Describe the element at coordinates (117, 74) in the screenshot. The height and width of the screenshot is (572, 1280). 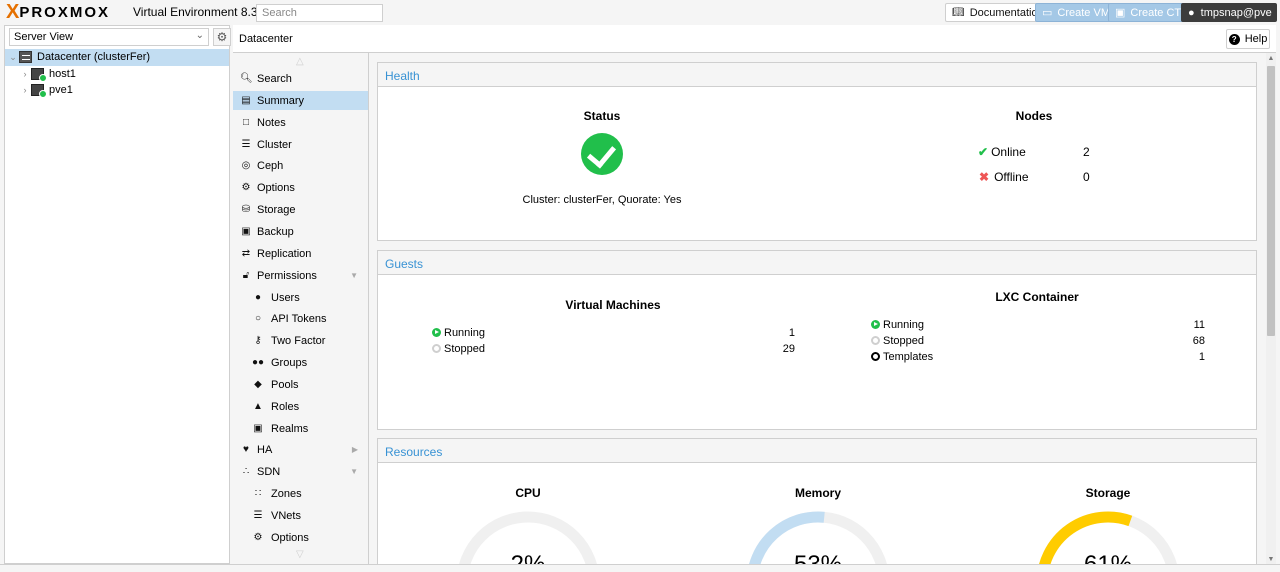
I see `tree-item-host1: › host1` at that location.